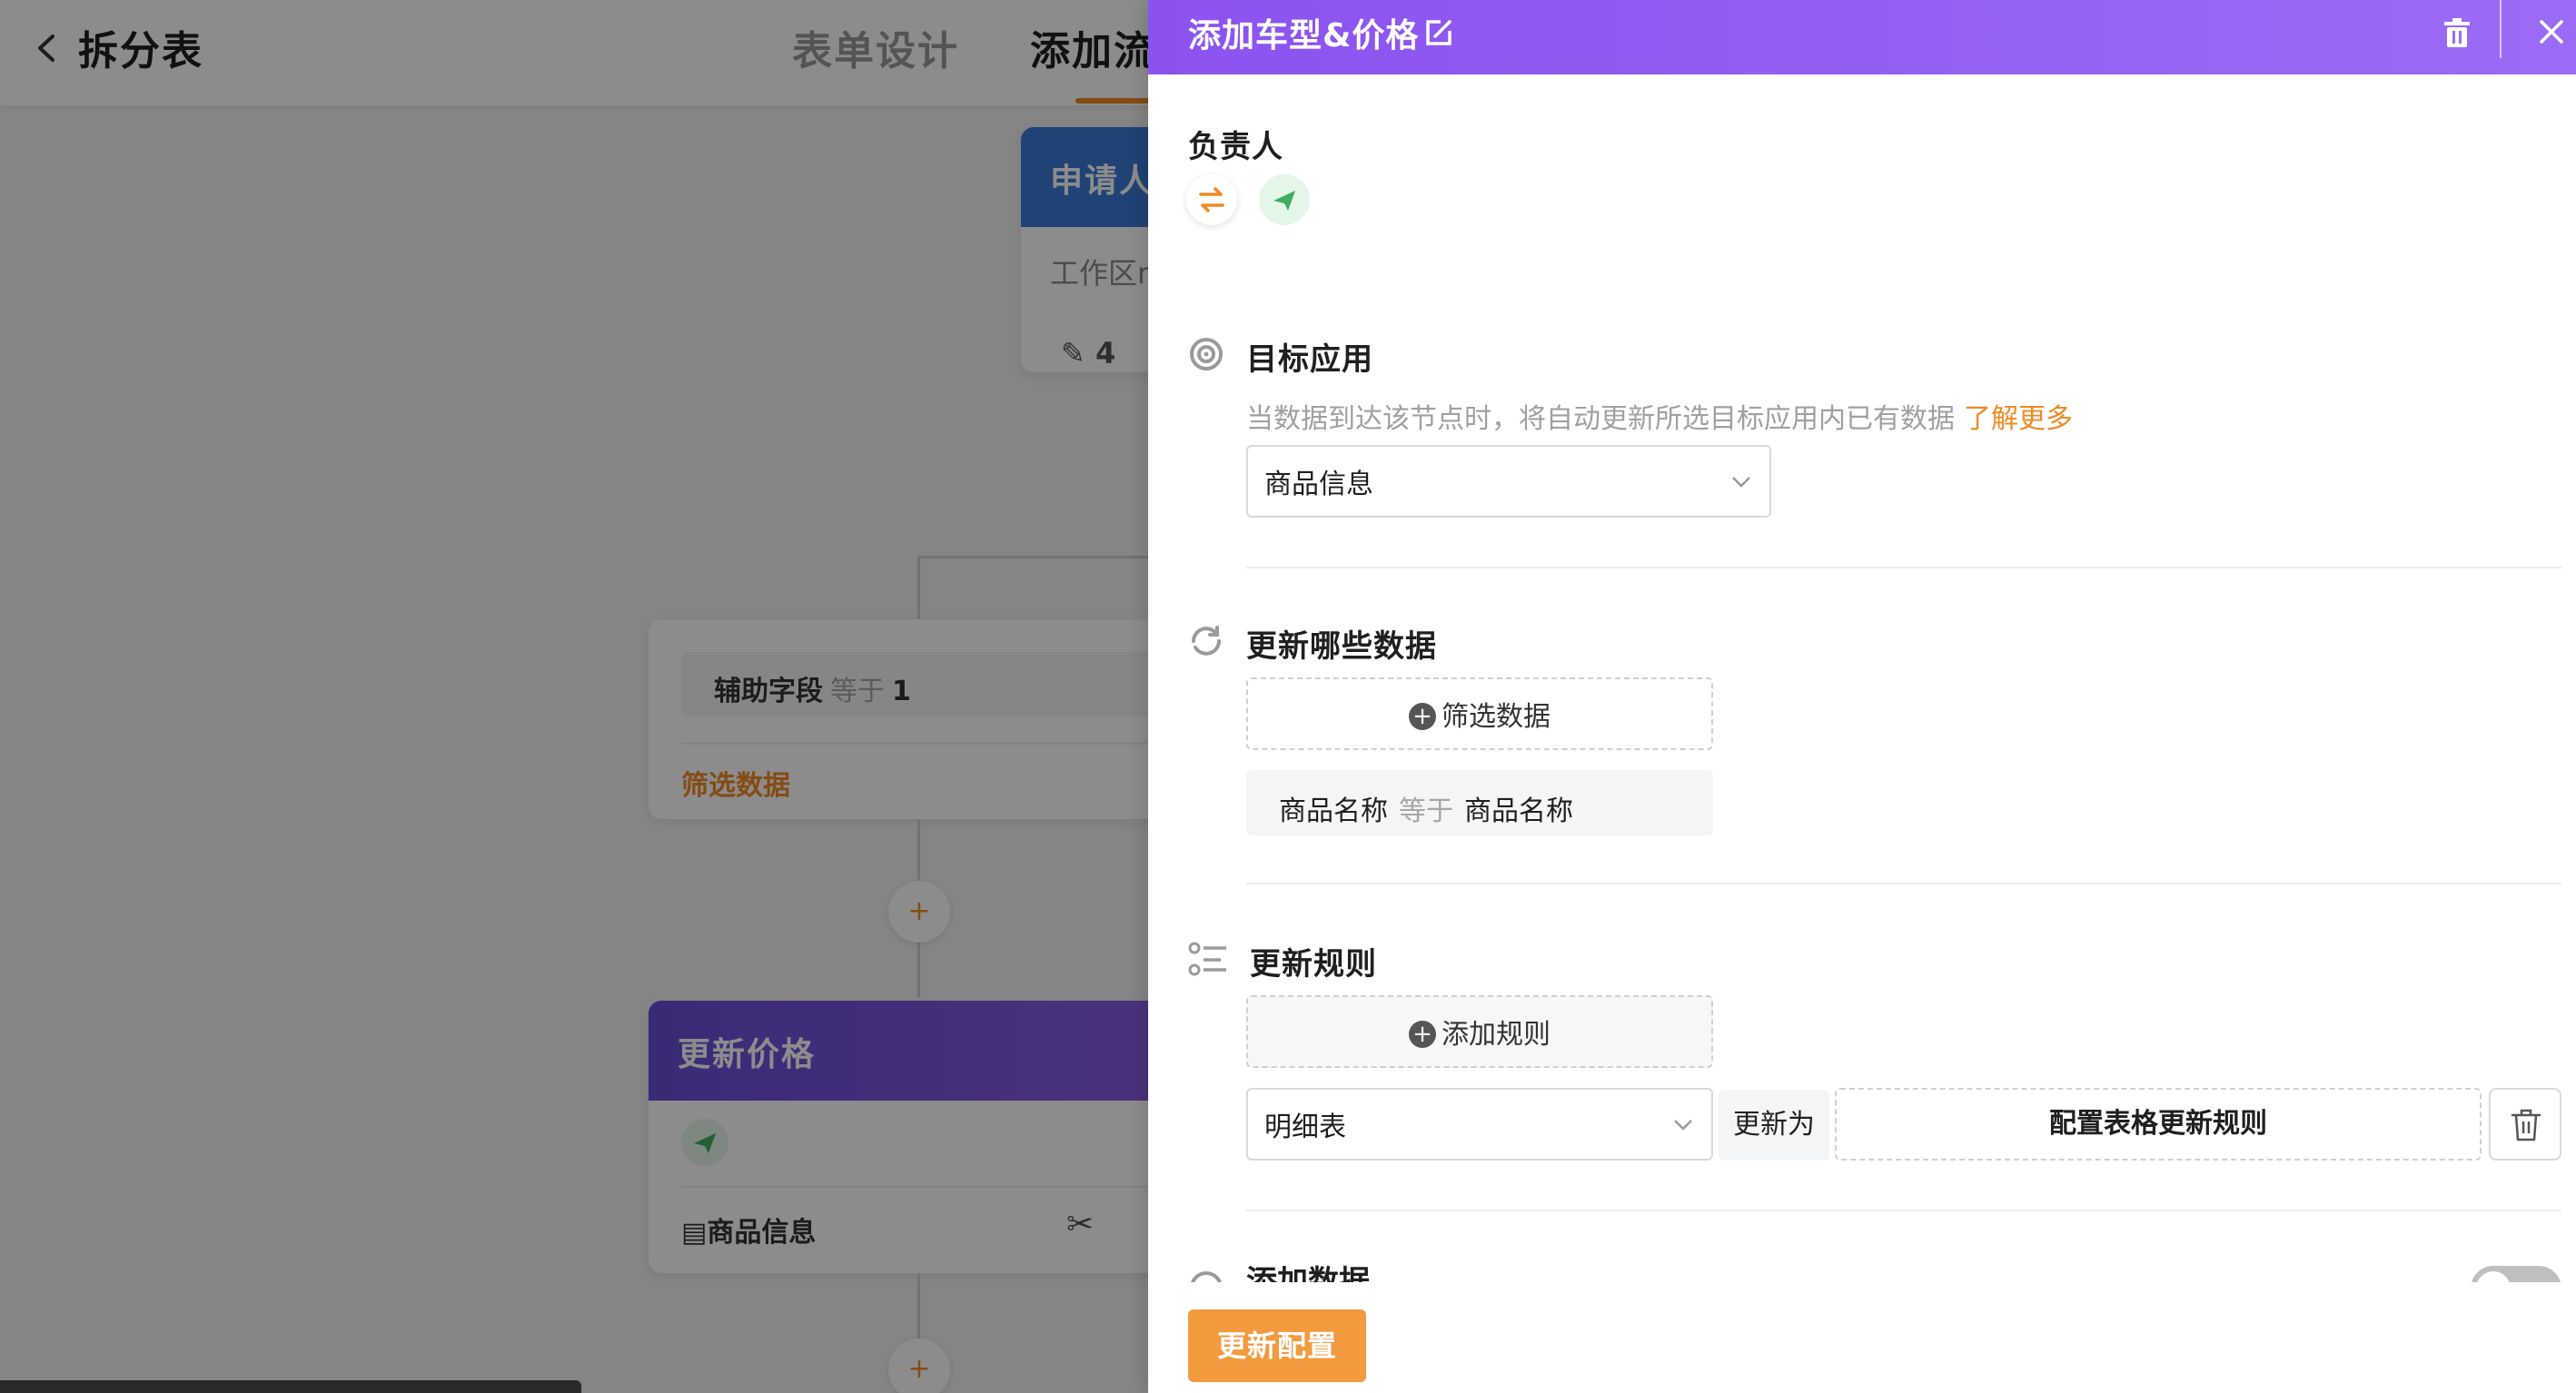 This screenshot has height=1393, width=2576. What do you see at coordinates (1284, 199) in the screenshot?
I see `send-icon` at bounding box center [1284, 199].